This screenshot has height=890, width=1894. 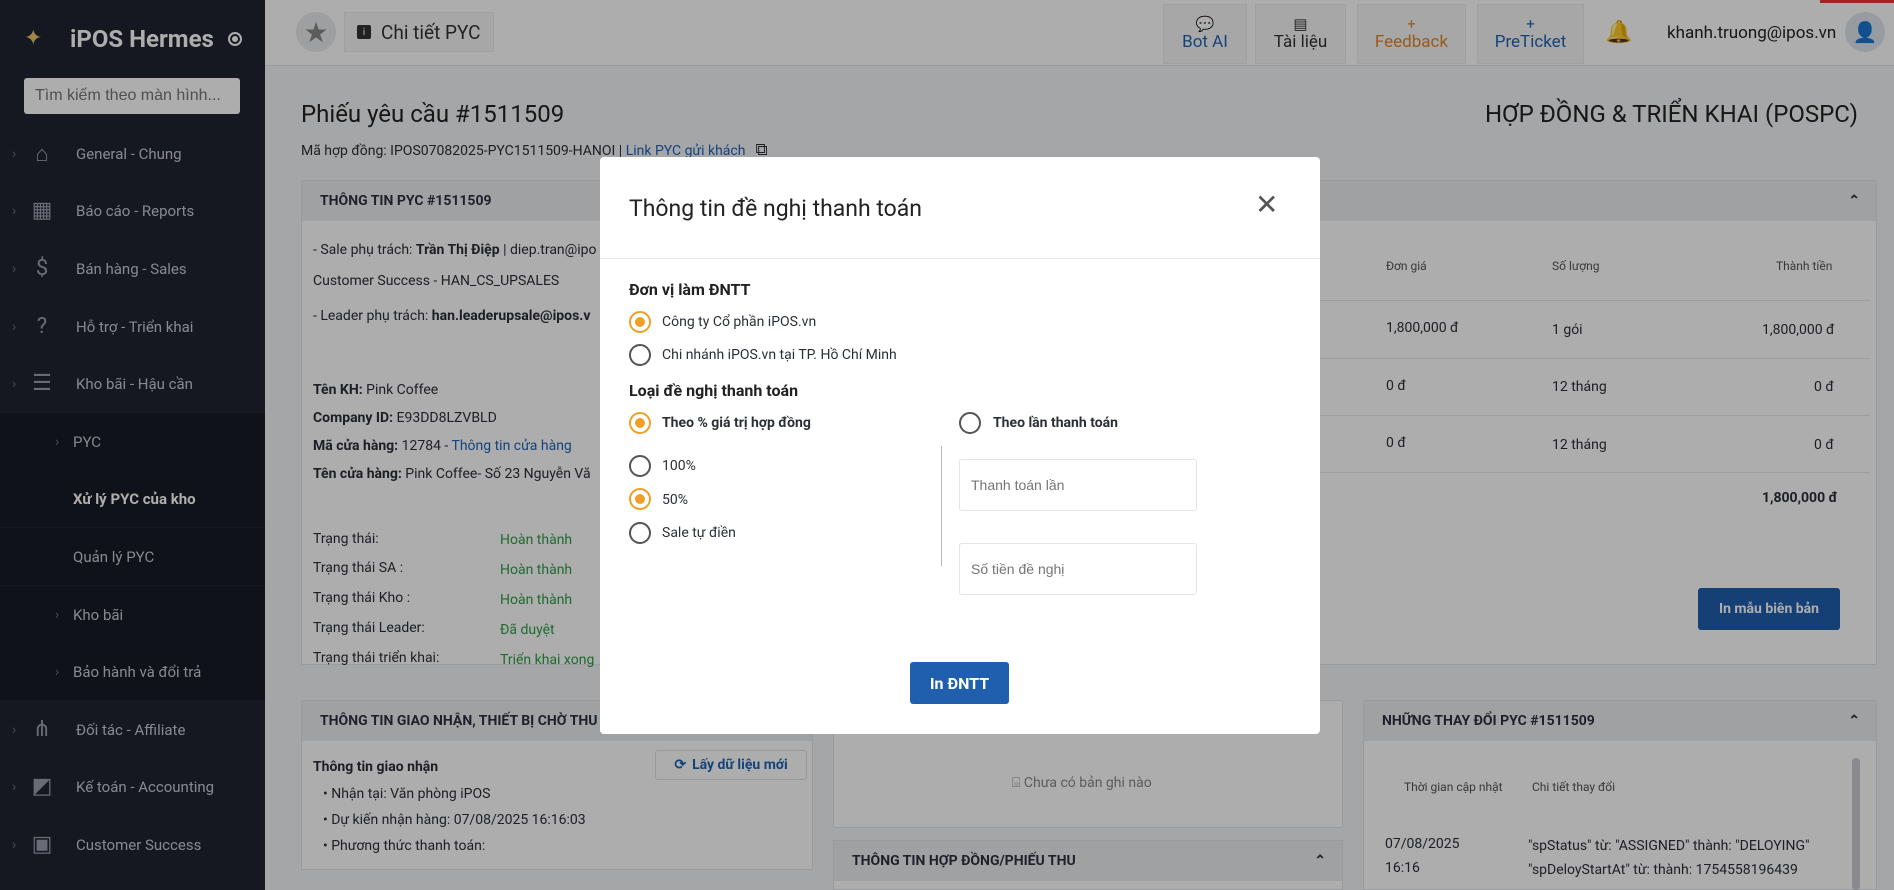 I want to click on percent-100-radio, so click(x=640, y=466).